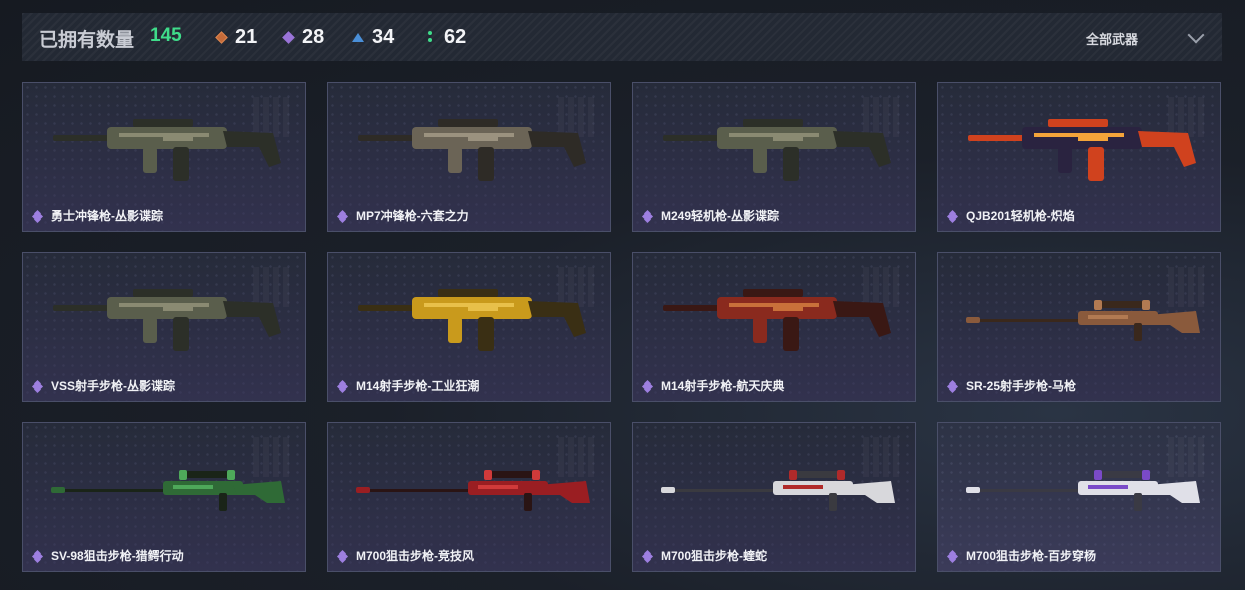 The image size is (1245, 590). What do you see at coordinates (288, 37) in the screenshot?
I see `purple-diamond-icon` at bounding box center [288, 37].